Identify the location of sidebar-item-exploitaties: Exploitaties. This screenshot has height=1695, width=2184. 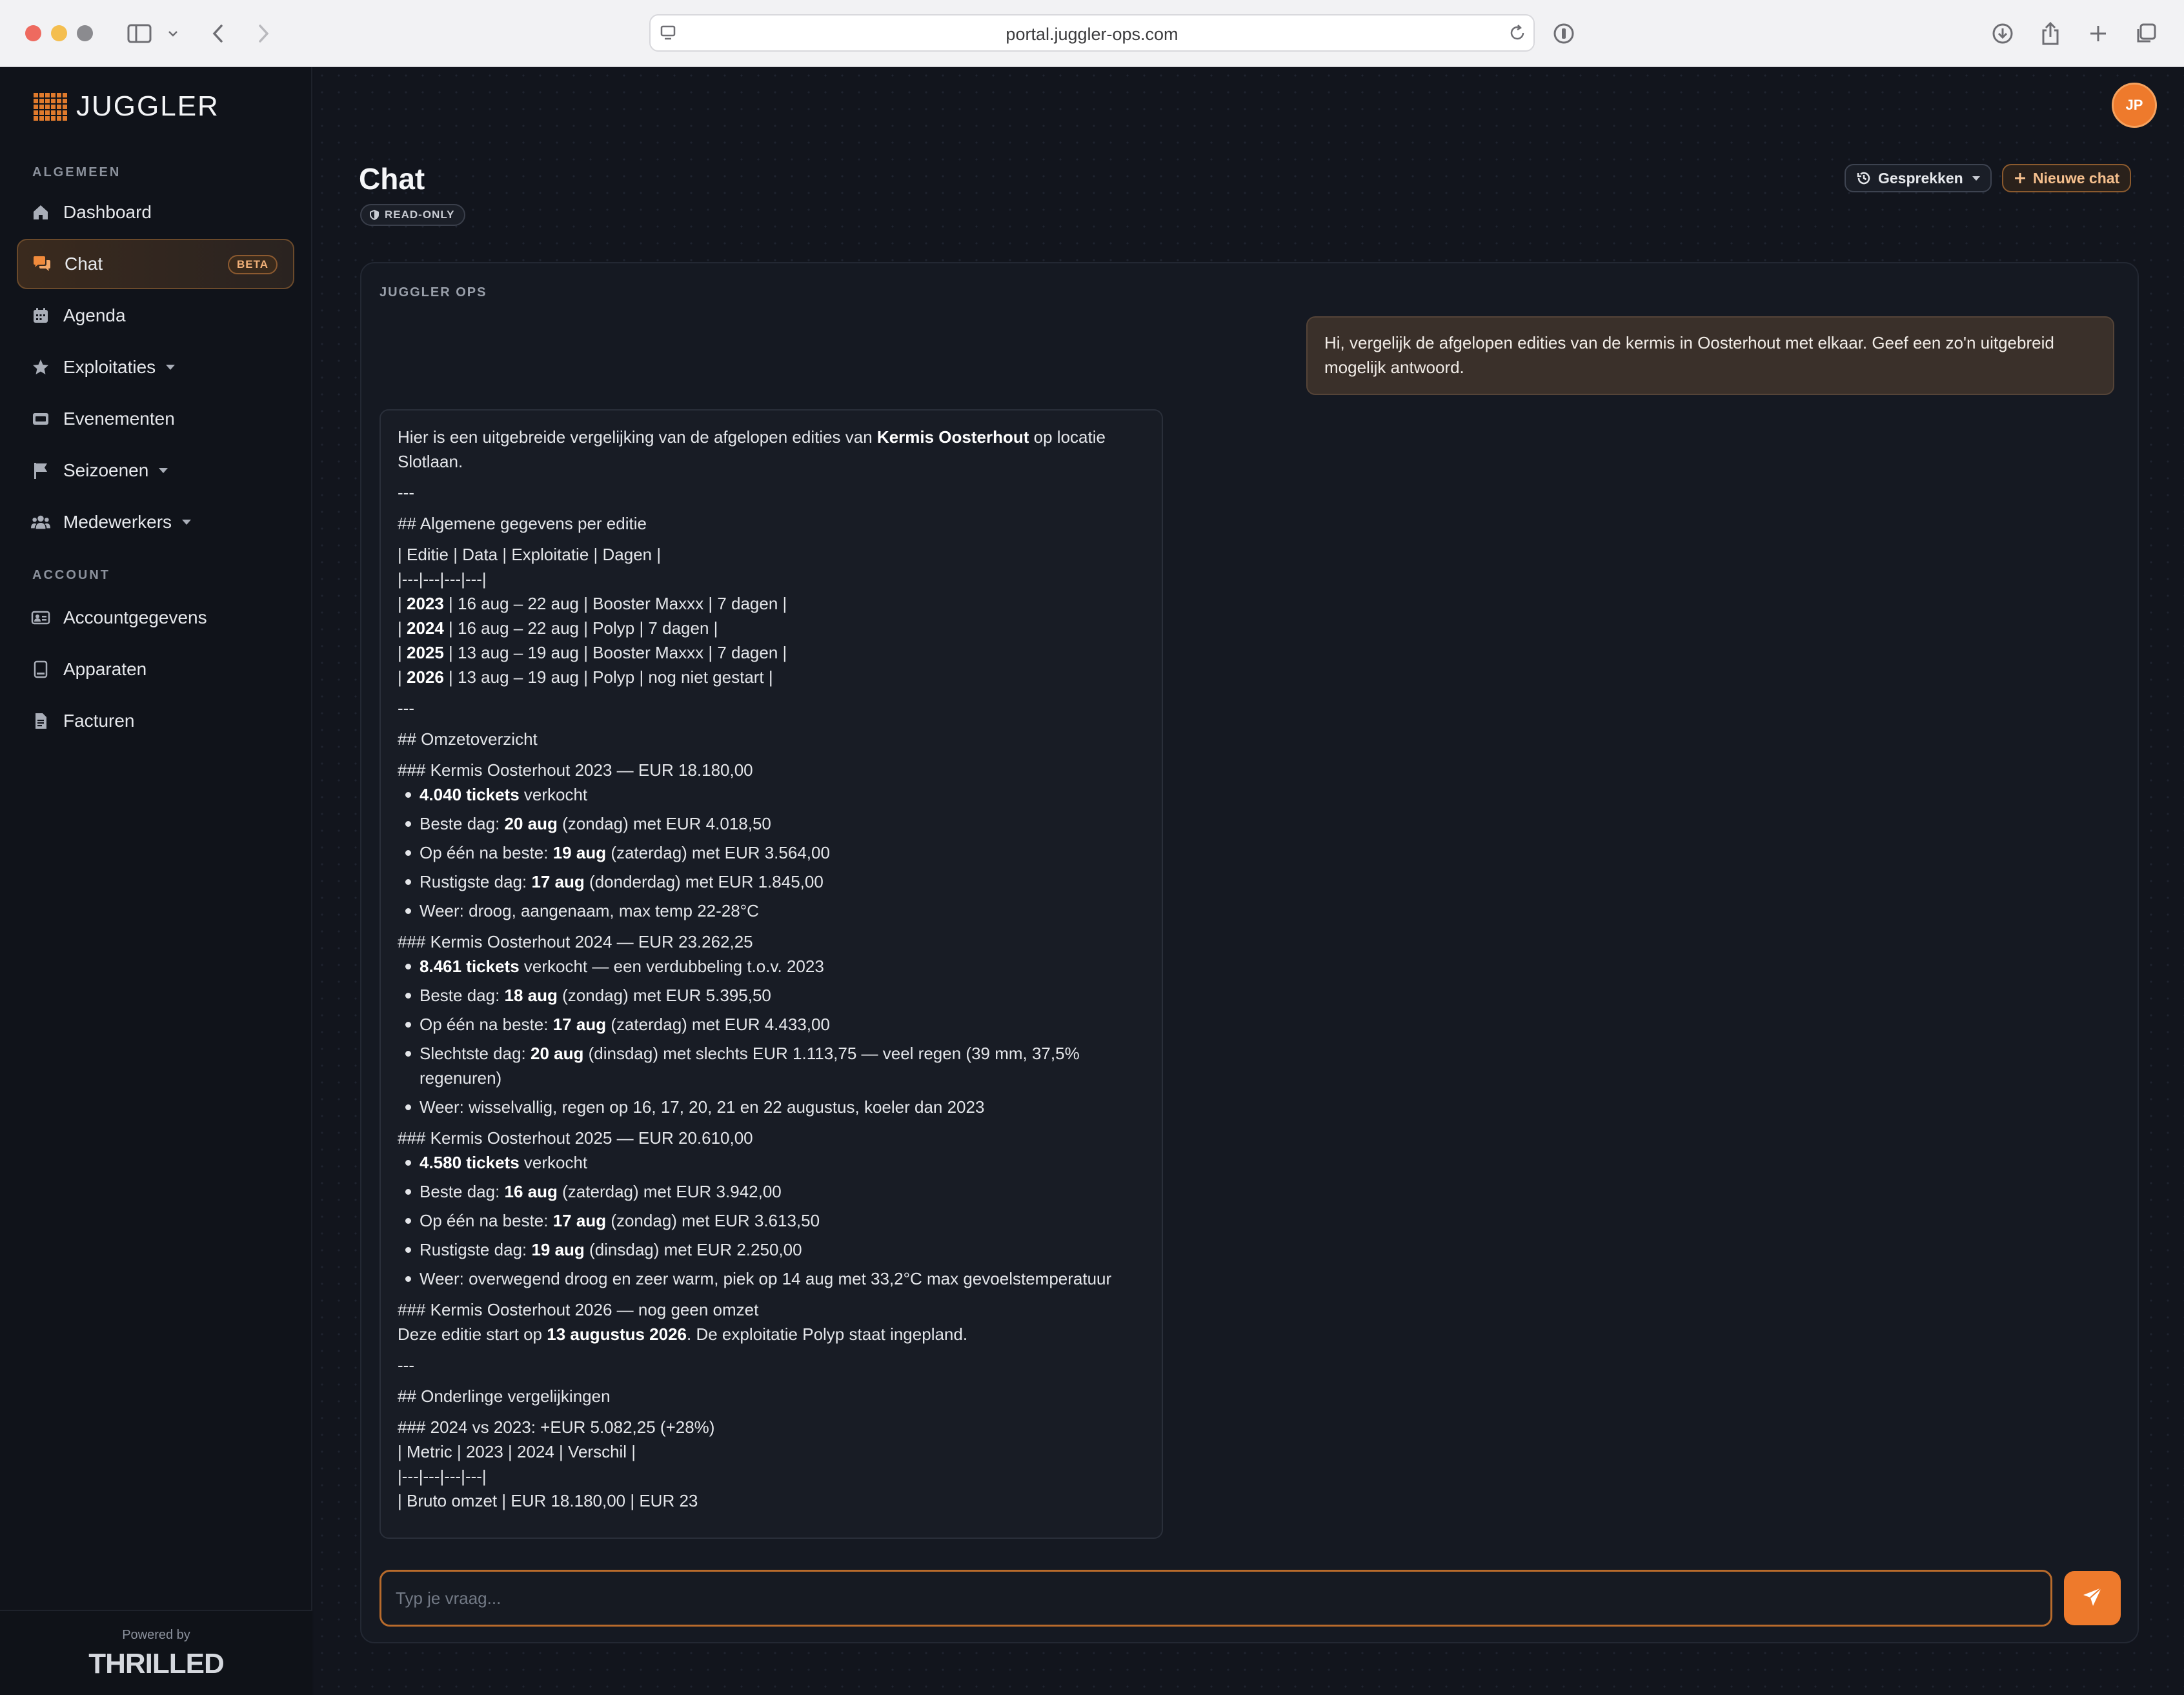
(155, 367).